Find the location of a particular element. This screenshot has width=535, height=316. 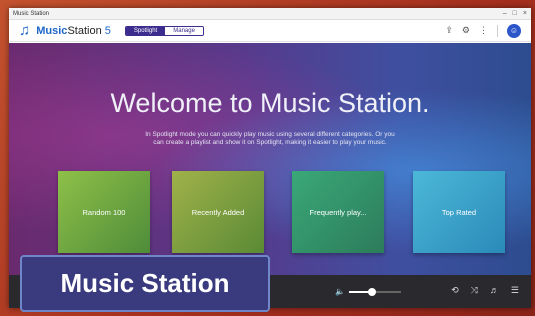

app-name: MusicStation 5 is located at coordinates (73, 31).